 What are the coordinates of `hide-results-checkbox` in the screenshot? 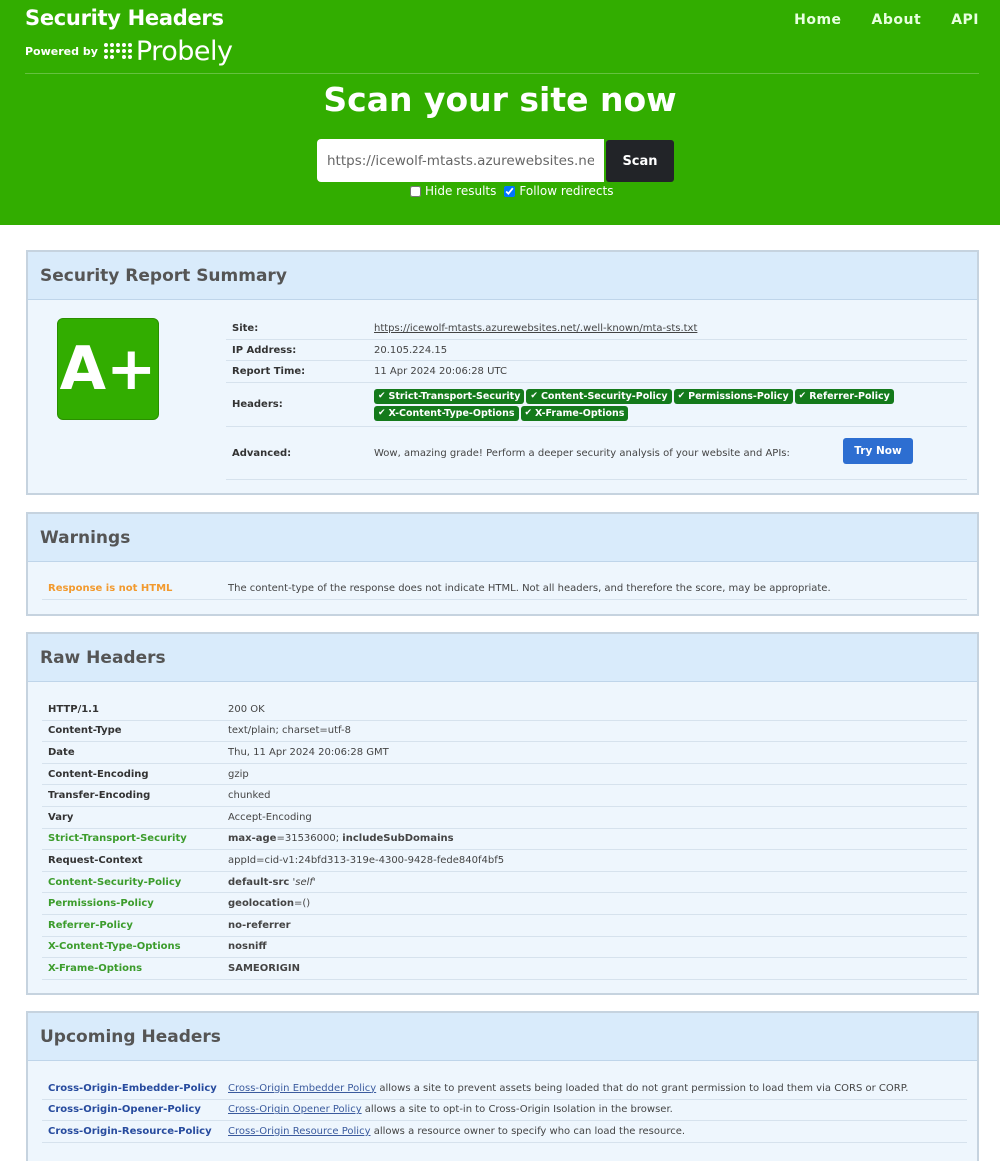 It's located at (415, 191).